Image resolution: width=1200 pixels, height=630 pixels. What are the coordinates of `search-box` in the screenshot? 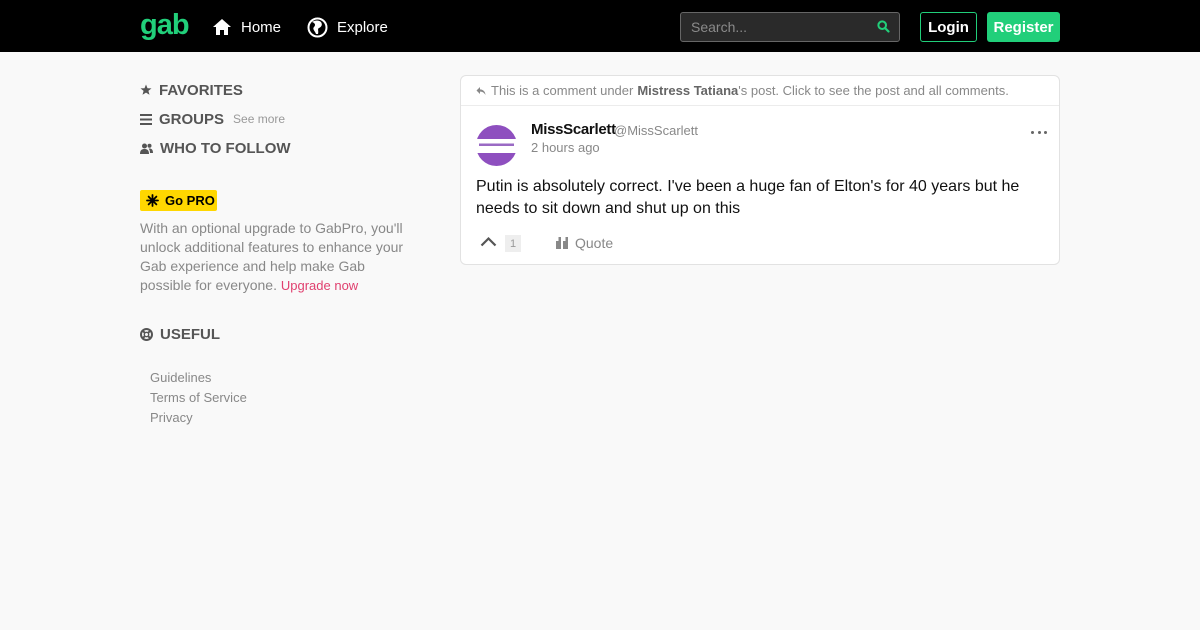 It's located at (790, 27).